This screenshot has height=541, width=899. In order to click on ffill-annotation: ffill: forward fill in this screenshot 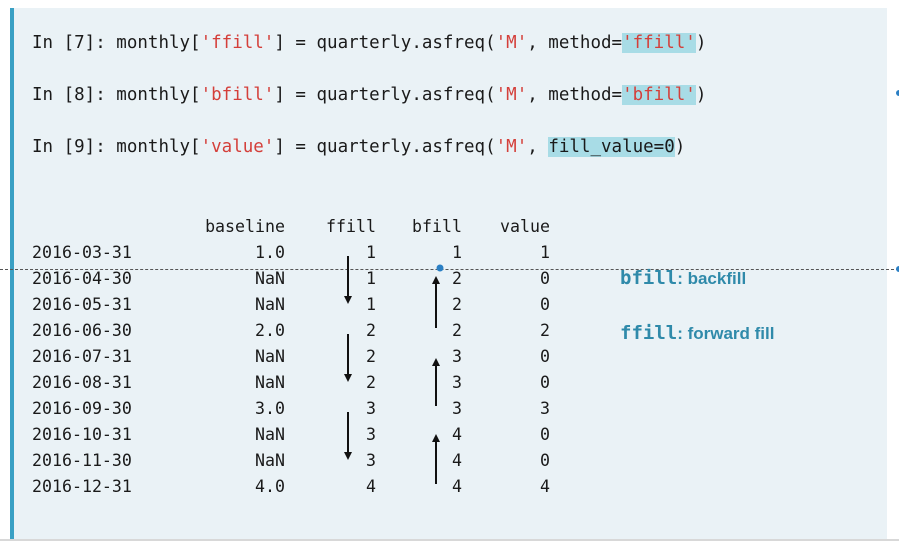, I will do `click(697, 333)`.